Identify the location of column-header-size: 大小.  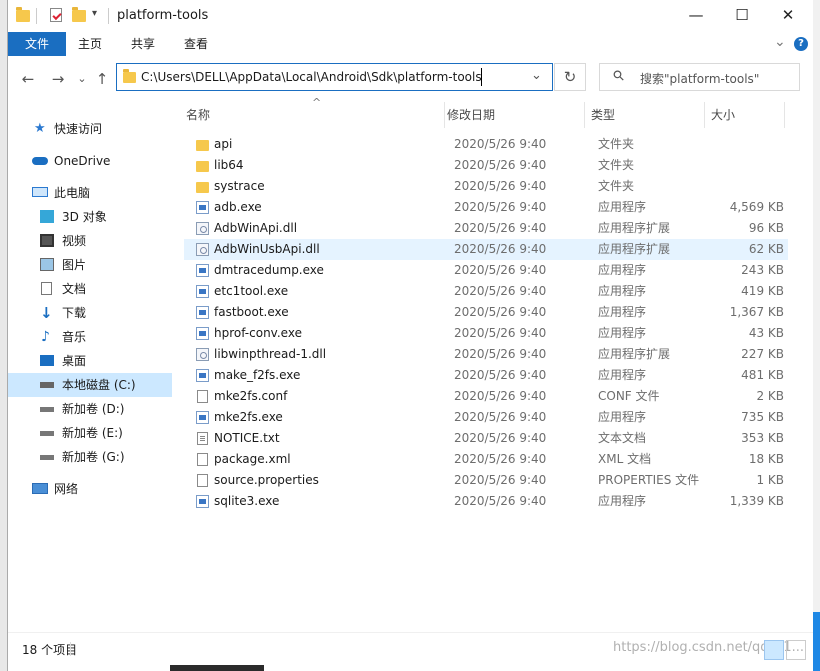
(723, 115).